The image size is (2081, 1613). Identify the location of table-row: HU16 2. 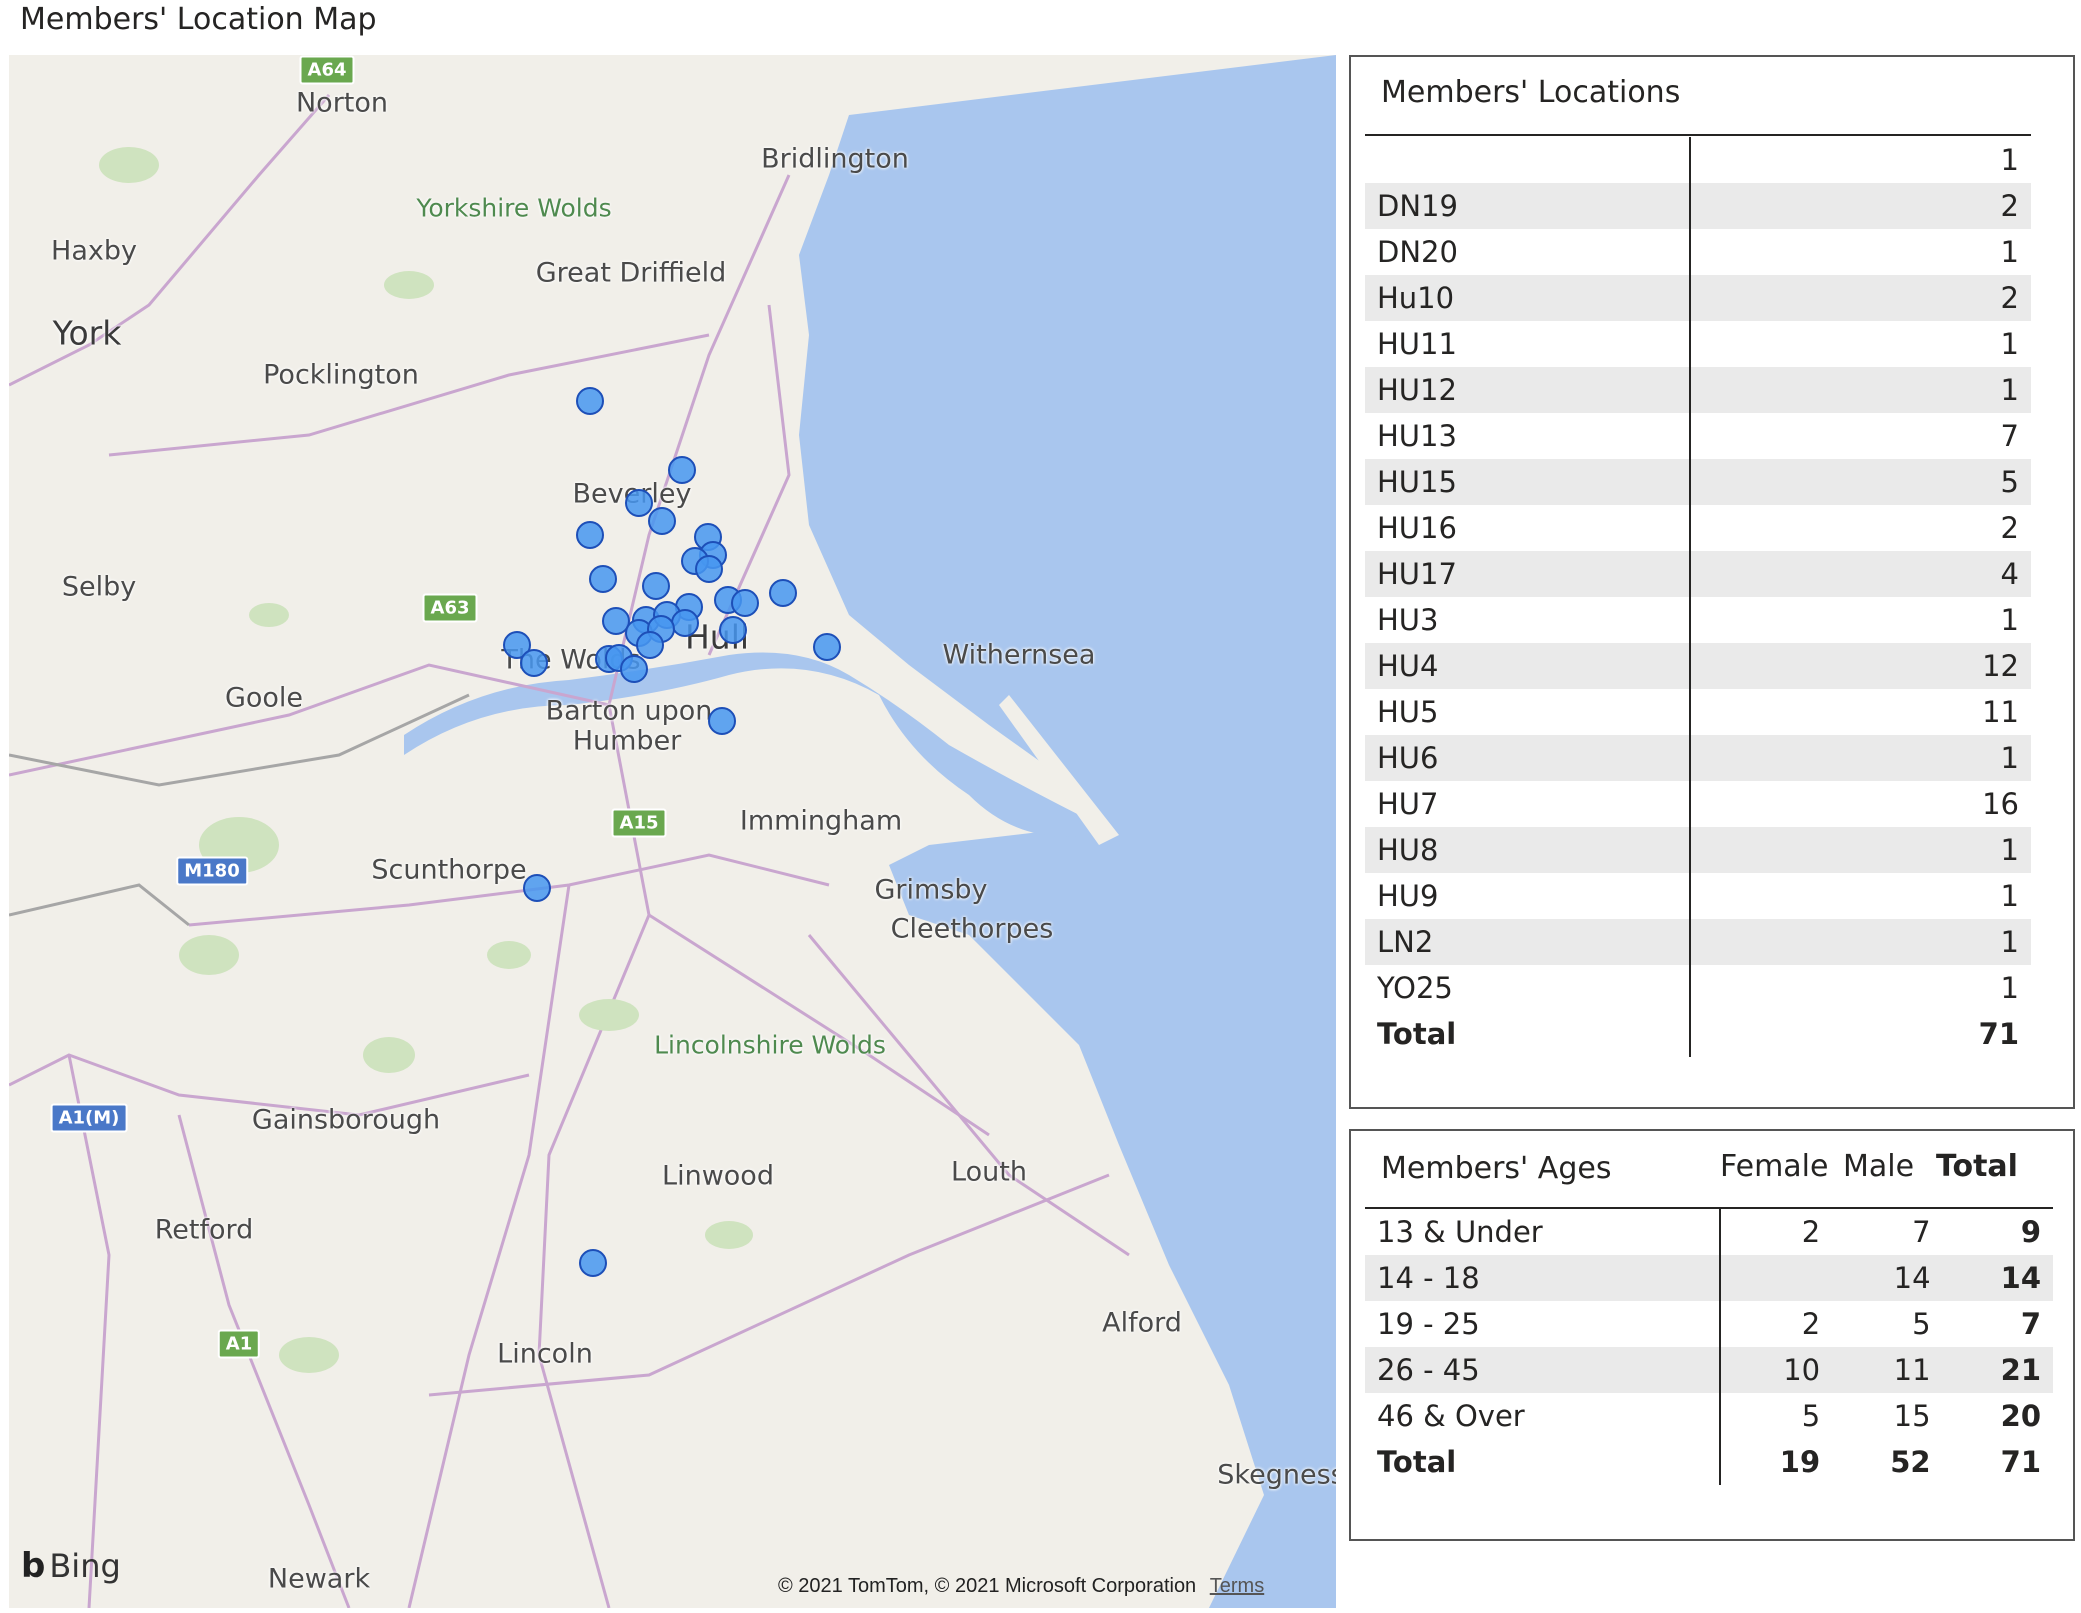
(1698, 528).